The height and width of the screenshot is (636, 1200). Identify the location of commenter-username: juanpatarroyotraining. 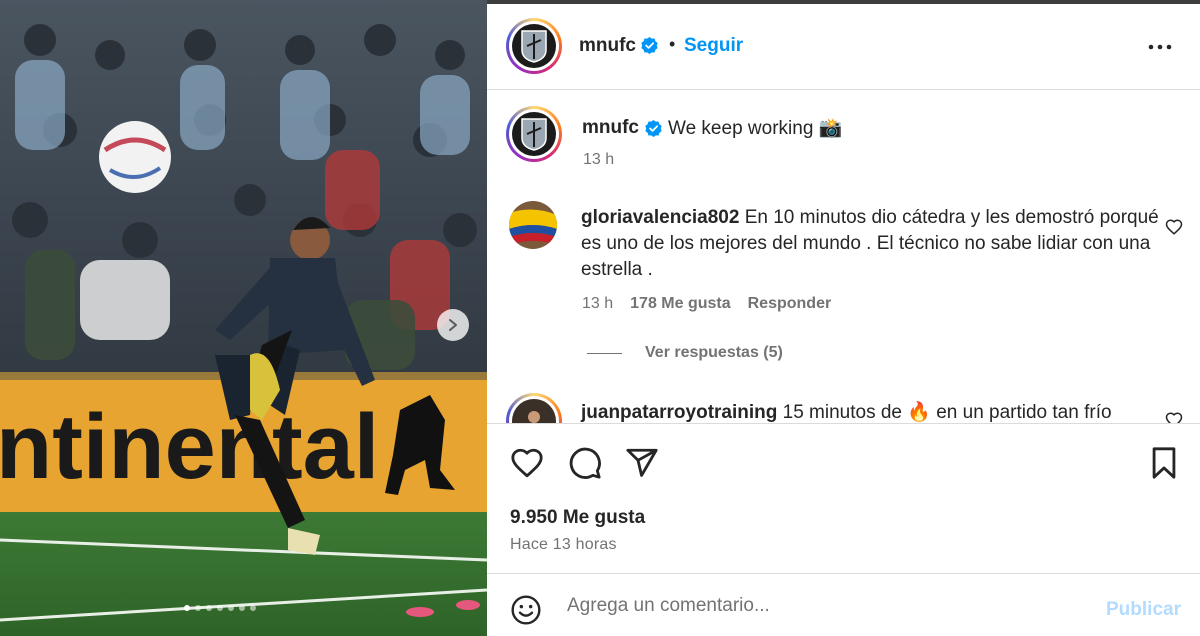
(679, 412).